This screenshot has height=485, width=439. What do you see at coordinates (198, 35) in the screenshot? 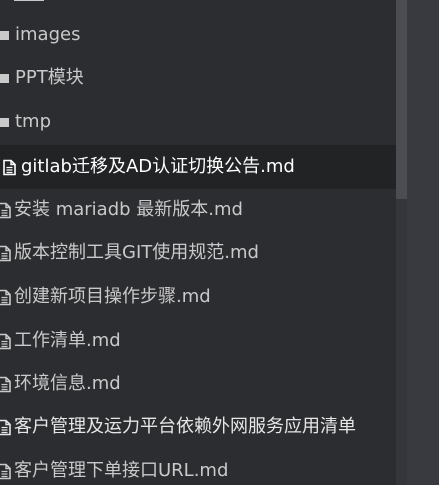
I see `tree-item-folder-images: images` at bounding box center [198, 35].